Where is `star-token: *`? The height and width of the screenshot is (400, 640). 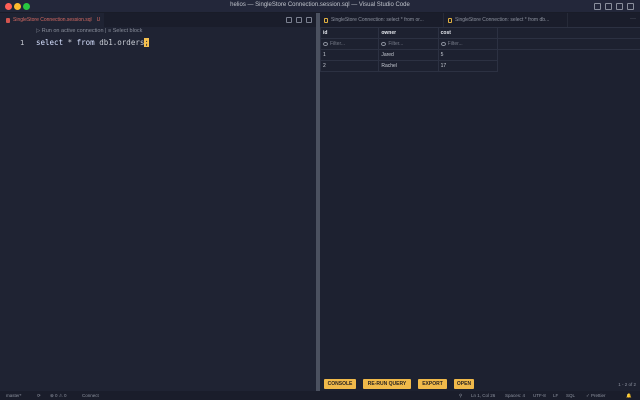 star-token: * is located at coordinates (70, 42).